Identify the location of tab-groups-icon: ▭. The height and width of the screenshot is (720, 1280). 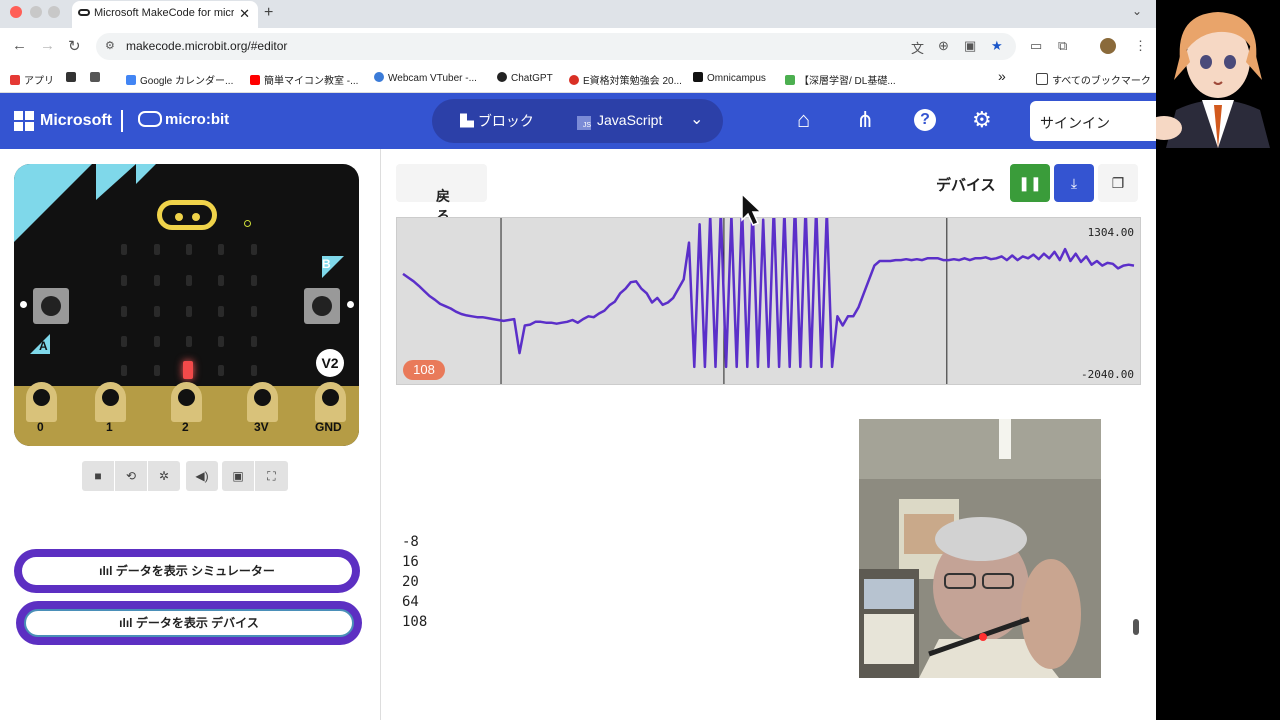
(1036, 46).